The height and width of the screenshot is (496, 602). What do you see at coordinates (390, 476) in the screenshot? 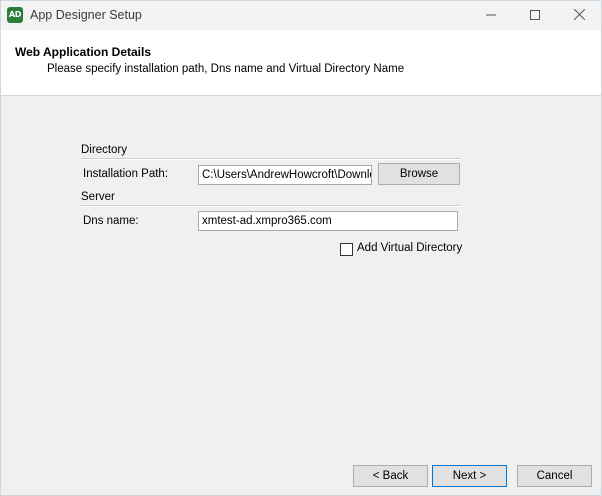
I see `back-button: < Back` at bounding box center [390, 476].